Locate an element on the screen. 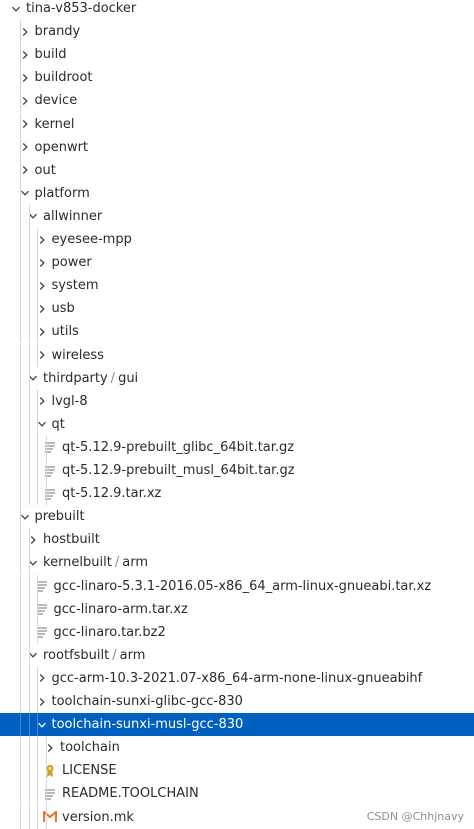 The height and width of the screenshot is (829, 474). file-row-qt-5-12-9-prebuilt-musl-64bit-tar-gz: qt-5.12.9-prebuilt_musl_64bit.tar.gz is located at coordinates (237, 470).